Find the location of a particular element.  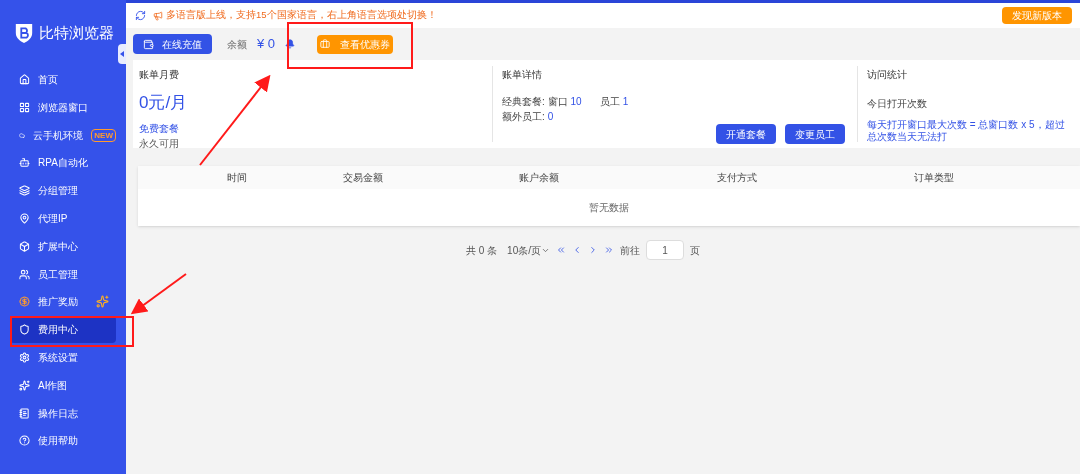

users-icon is located at coordinates (24, 274).